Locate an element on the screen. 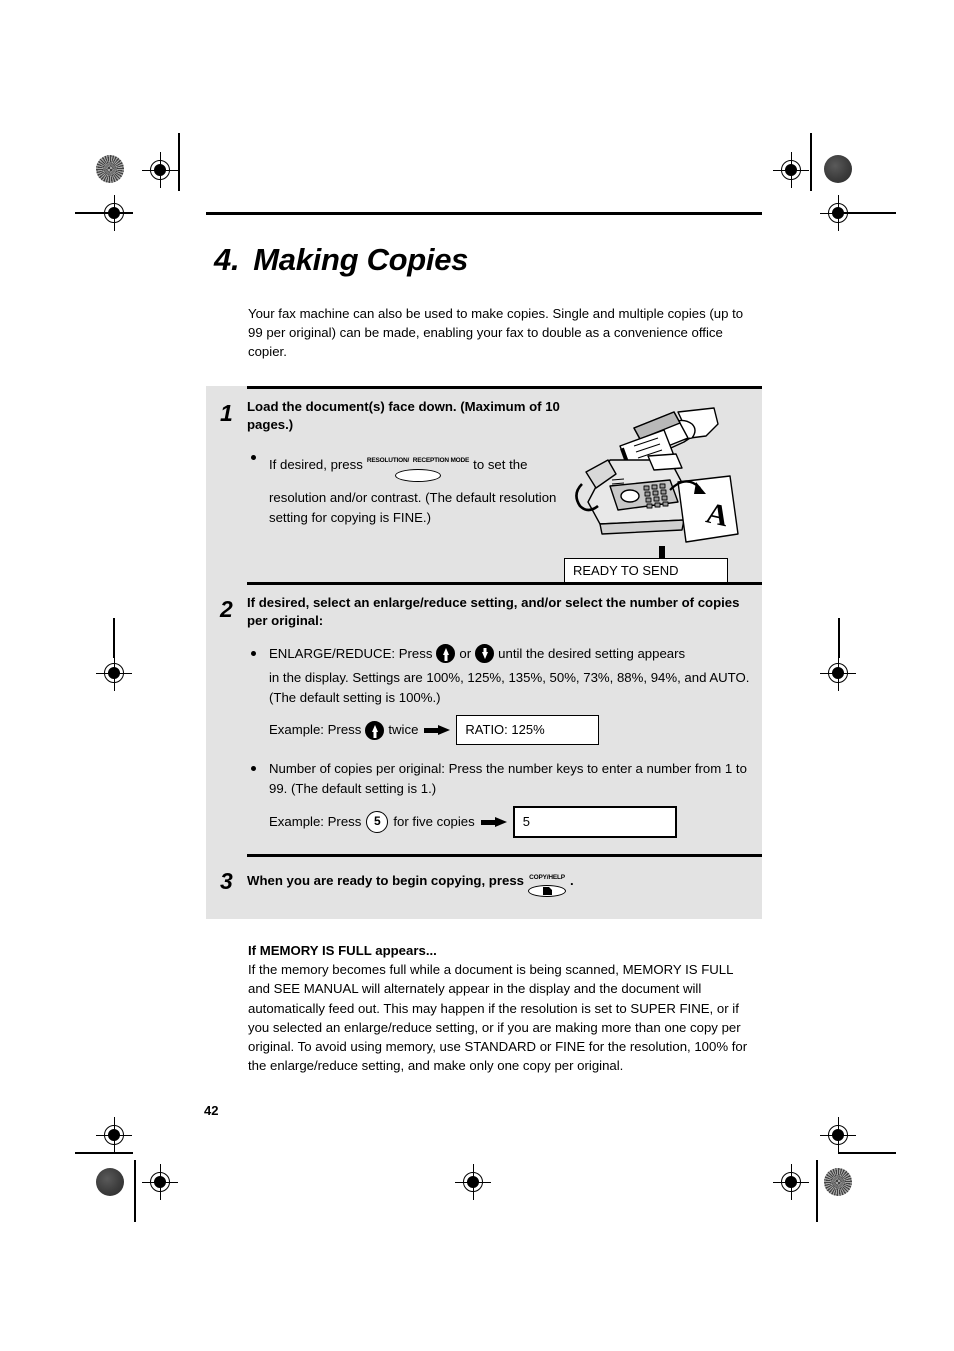 The image size is (954, 1351). fax-loading-illustration: A READY TO SEND is located at coordinates (661, 489).